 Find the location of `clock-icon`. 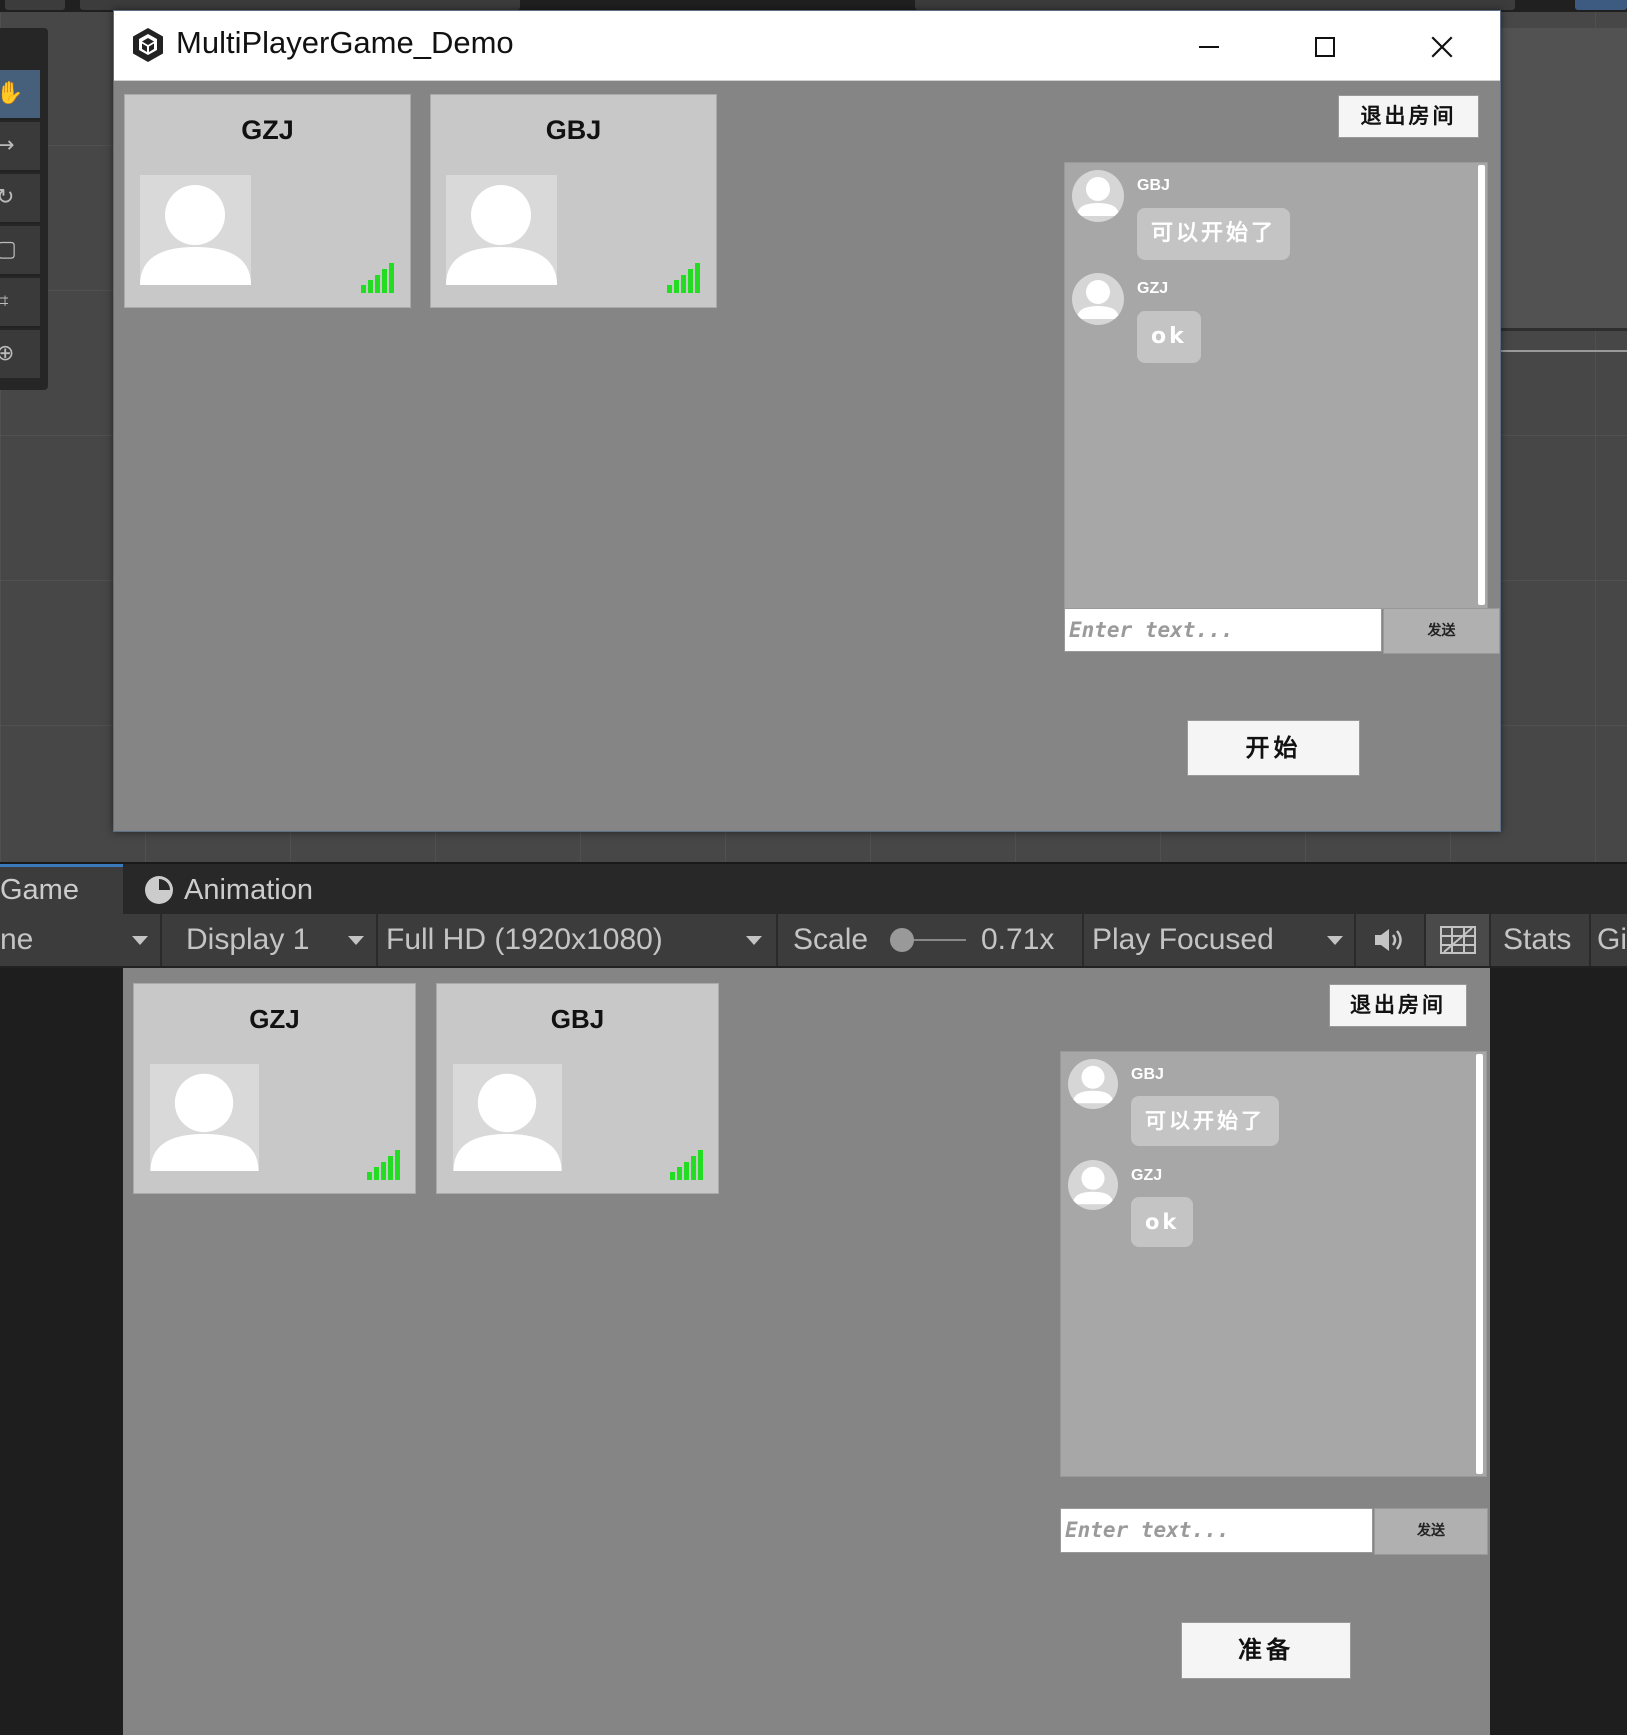

clock-icon is located at coordinates (159, 890).